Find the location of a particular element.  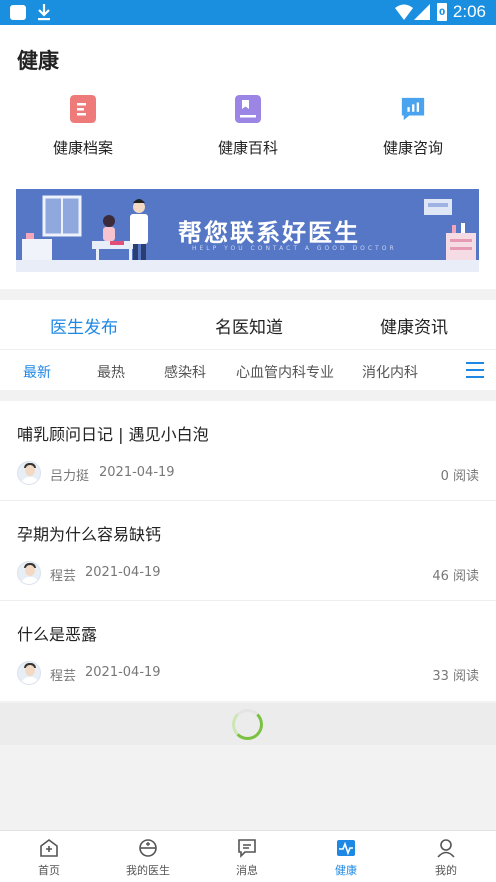

health-pulse-icon is located at coordinates (346, 848).